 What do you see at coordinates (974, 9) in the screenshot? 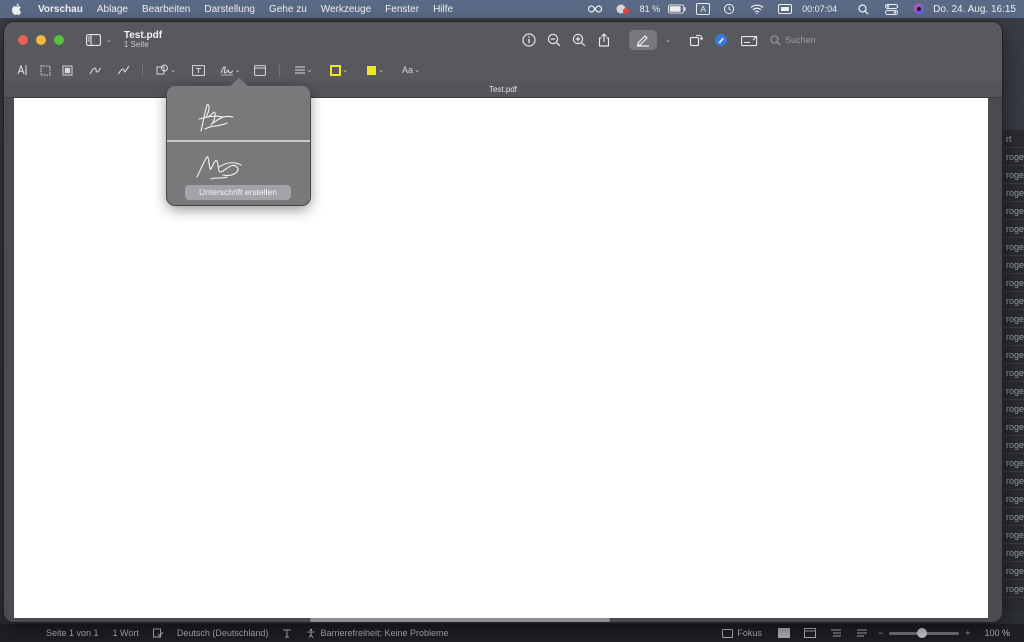
I see `menu-clock: Do. 24. Aug. 16:15` at bounding box center [974, 9].